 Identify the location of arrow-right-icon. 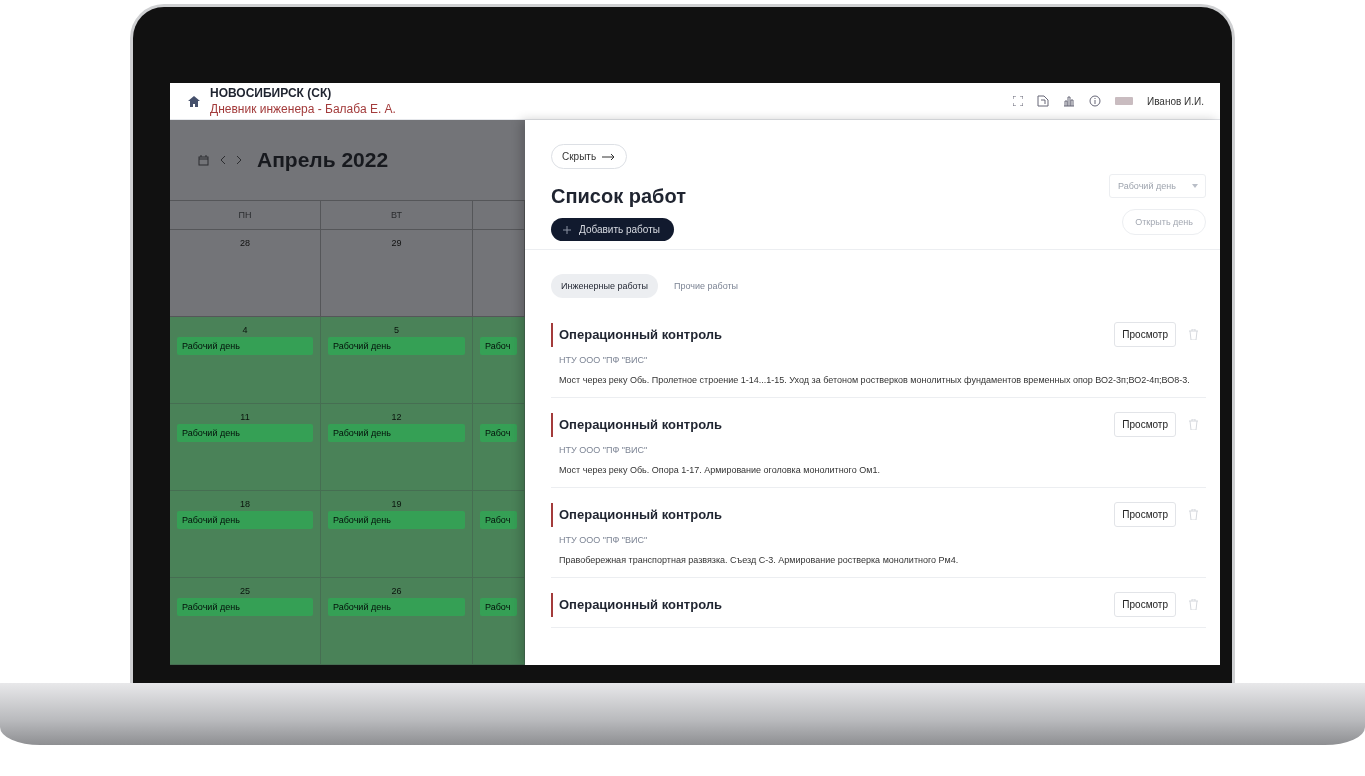
(609, 156).